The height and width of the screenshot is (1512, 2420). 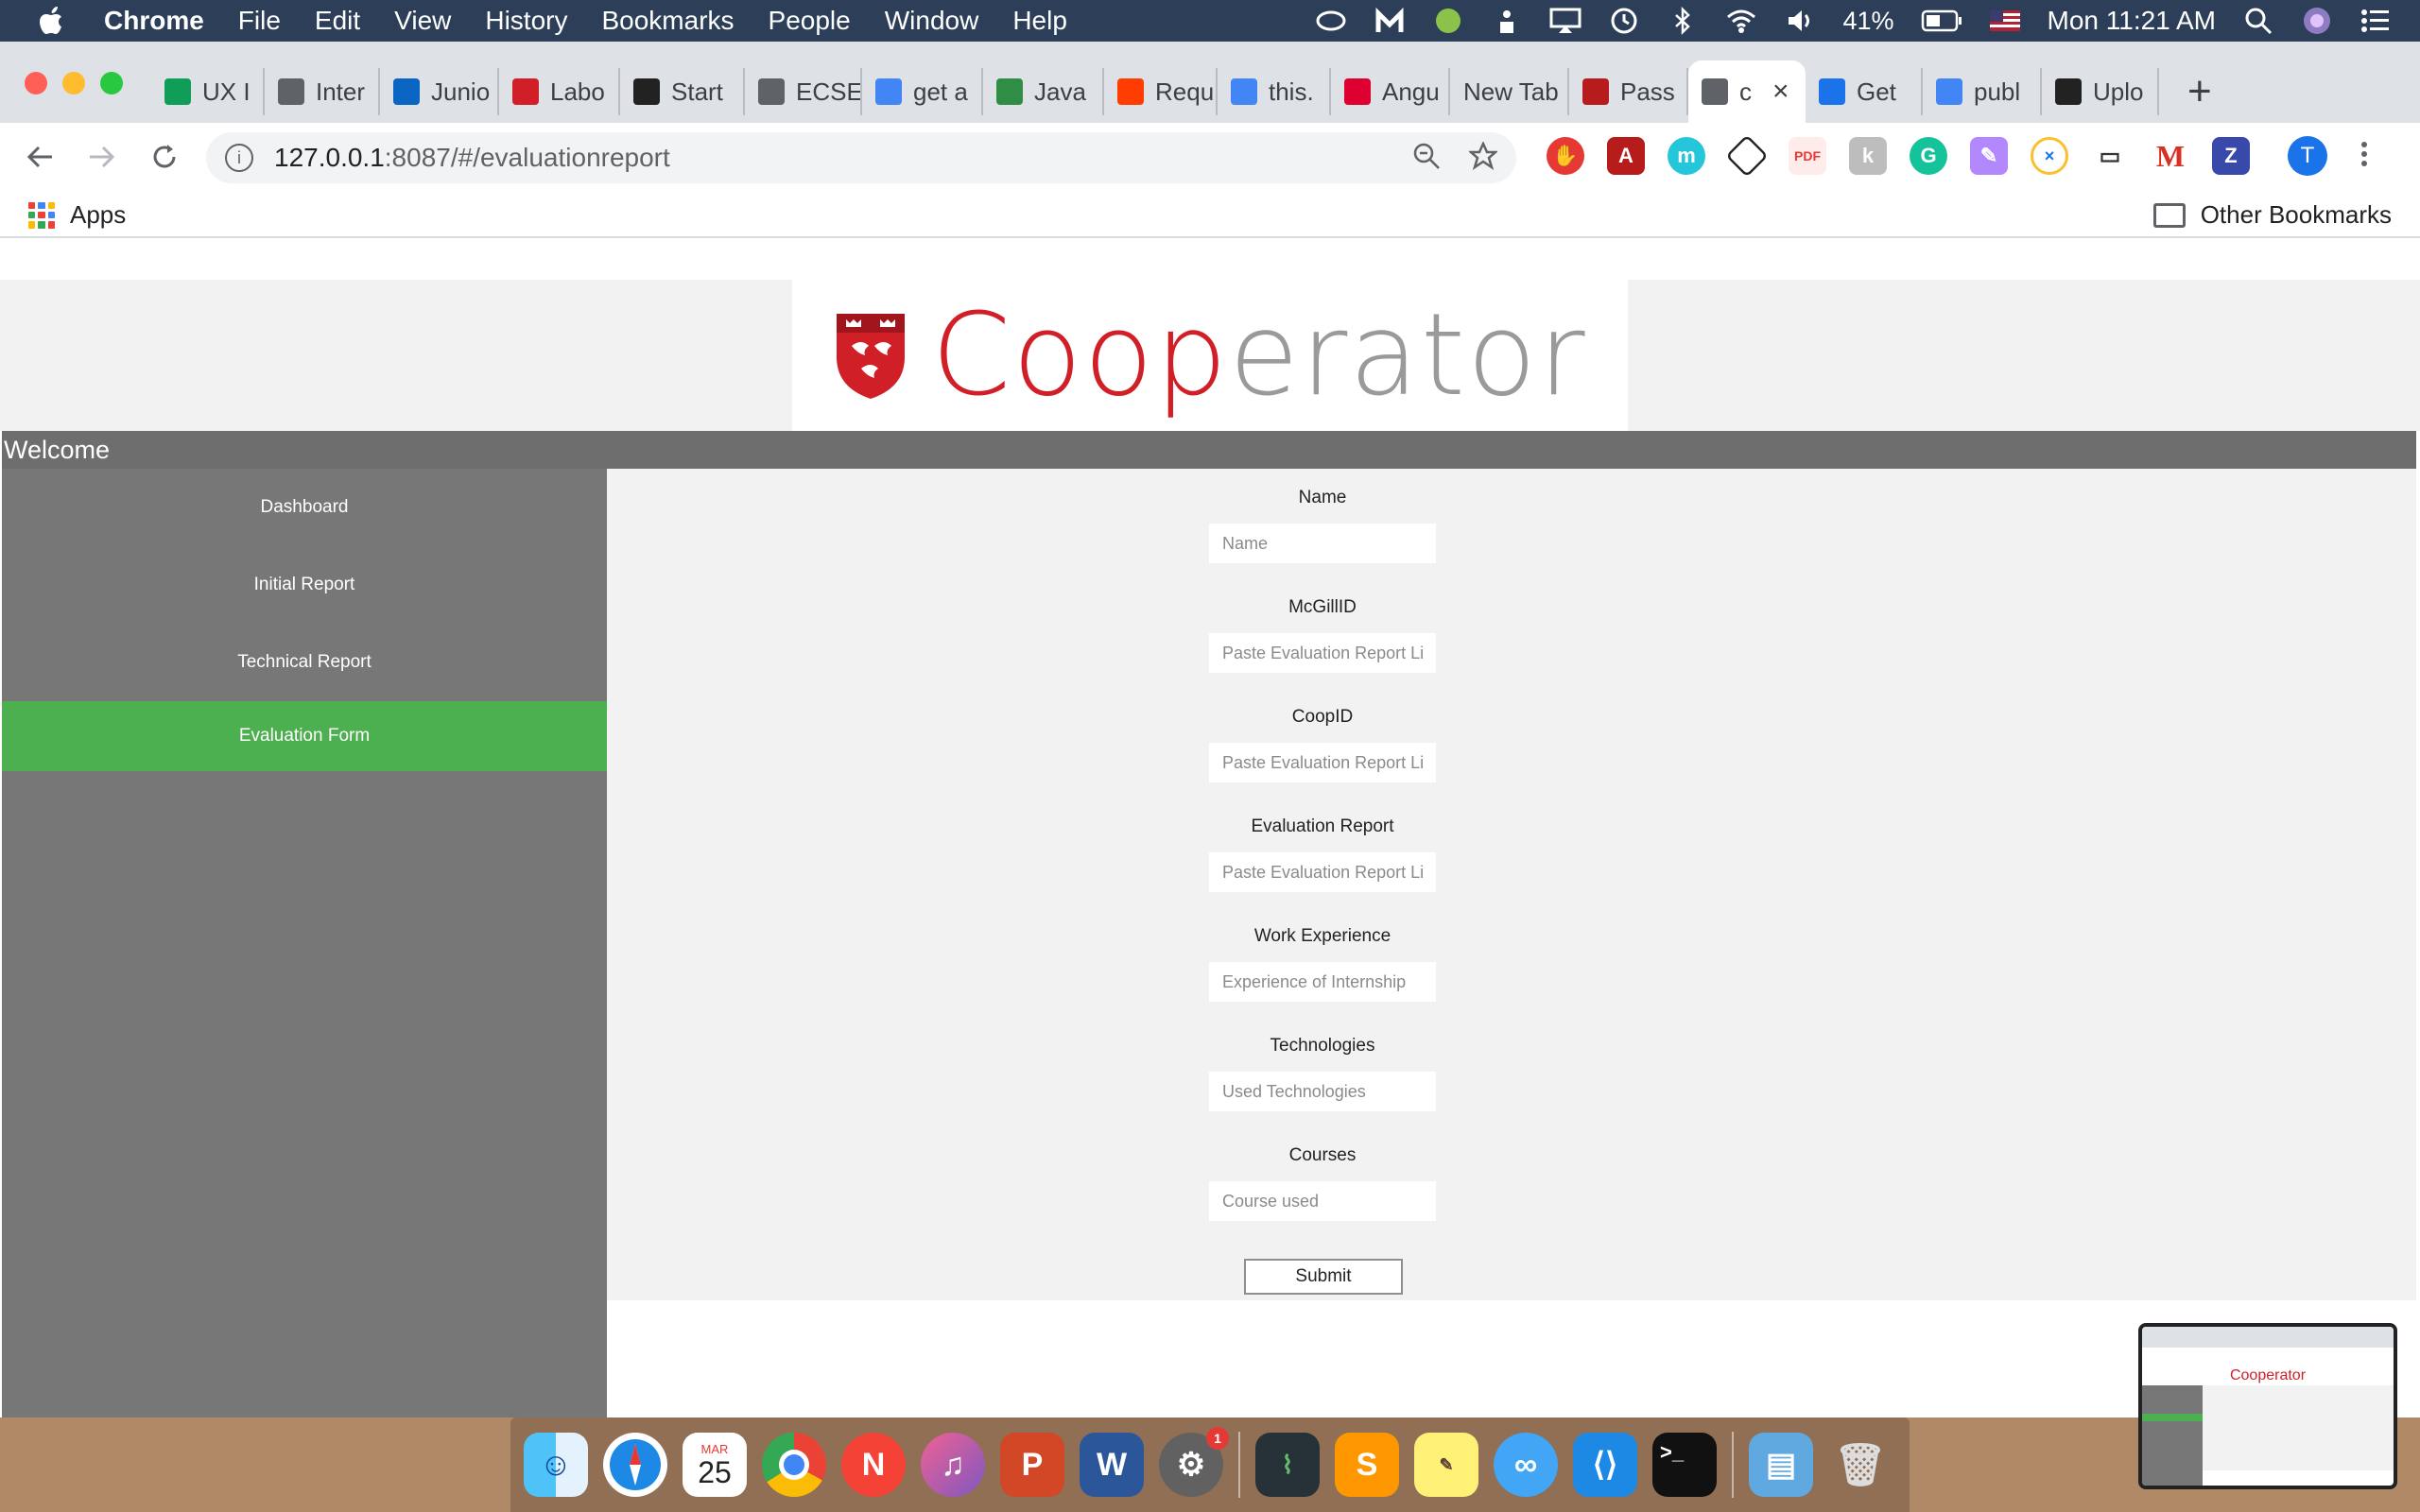 What do you see at coordinates (810, 21) in the screenshot?
I see `menu-people: People` at bounding box center [810, 21].